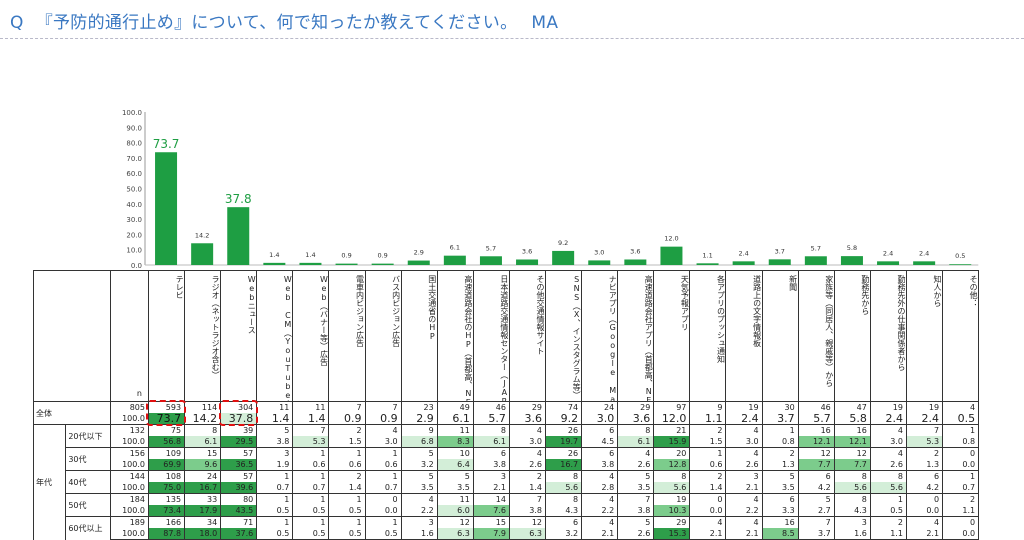  What do you see at coordinates (88, 482) in the screenshot?
I see `row-label: 40代` at bounding box center [88, 482].